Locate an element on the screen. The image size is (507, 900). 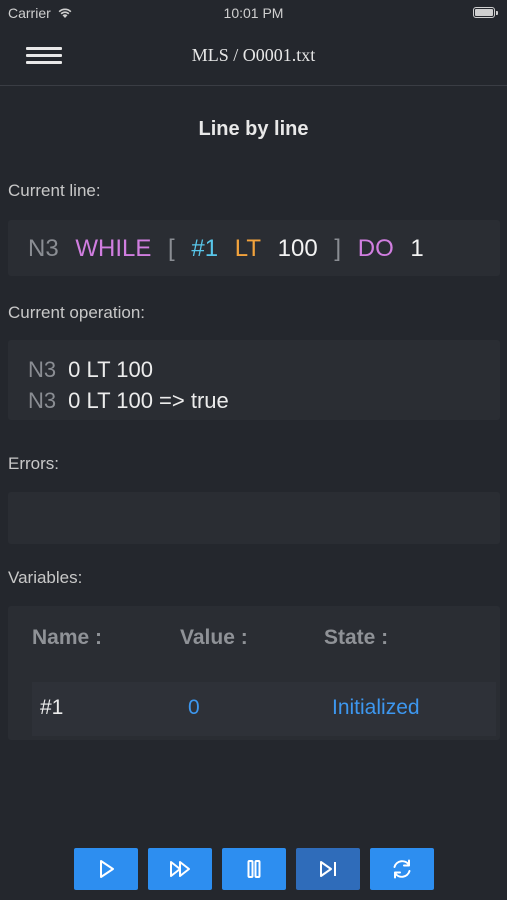
operator-token: LT is located at coordinates (247, 248).